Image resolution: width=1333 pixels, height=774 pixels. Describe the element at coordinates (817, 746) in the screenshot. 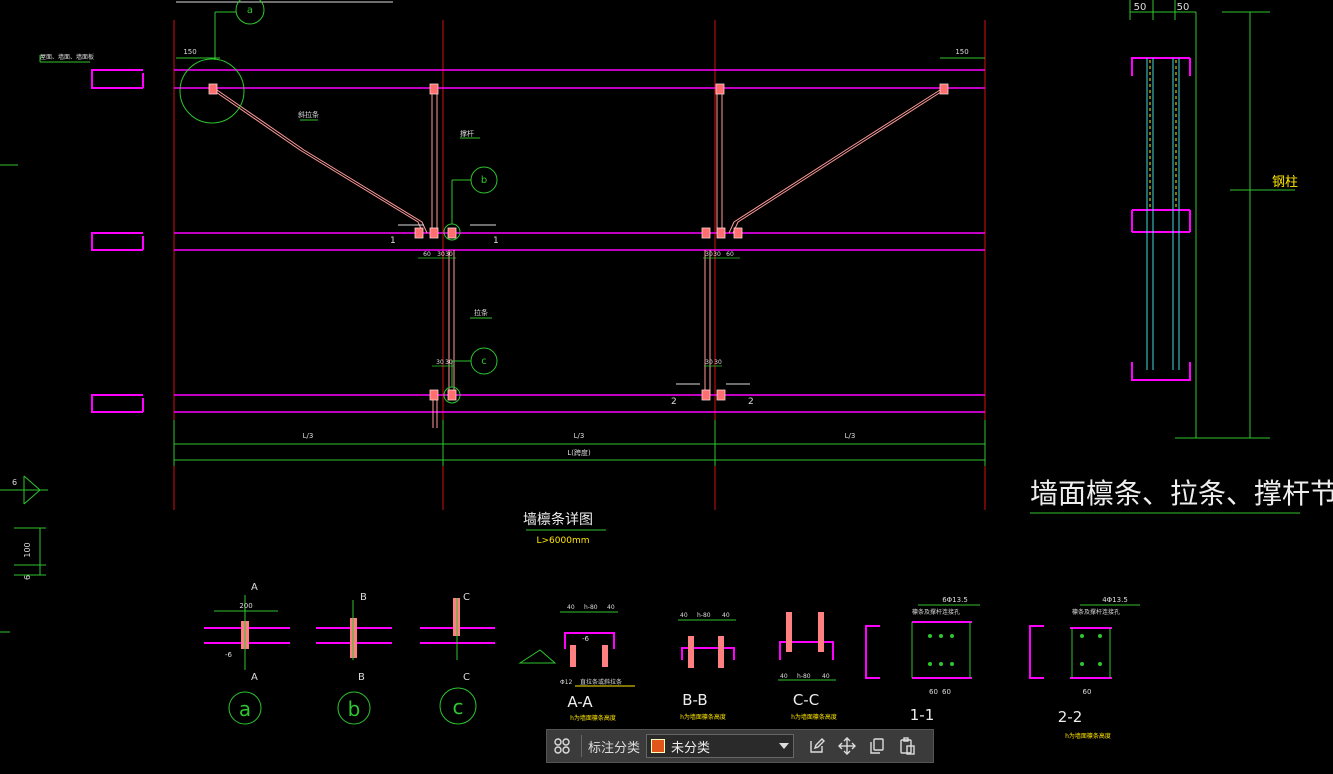

I see `edit-icon` at that location.